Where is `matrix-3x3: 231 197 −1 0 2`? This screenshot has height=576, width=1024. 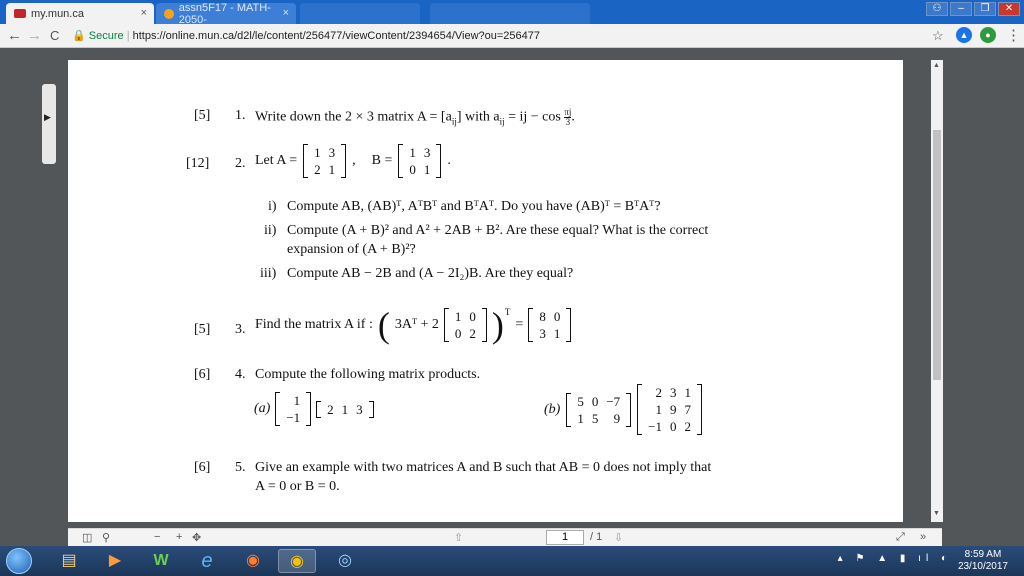
matrix-3x3: 231 197 −1 0 2 is located at coordinates (670, 409).